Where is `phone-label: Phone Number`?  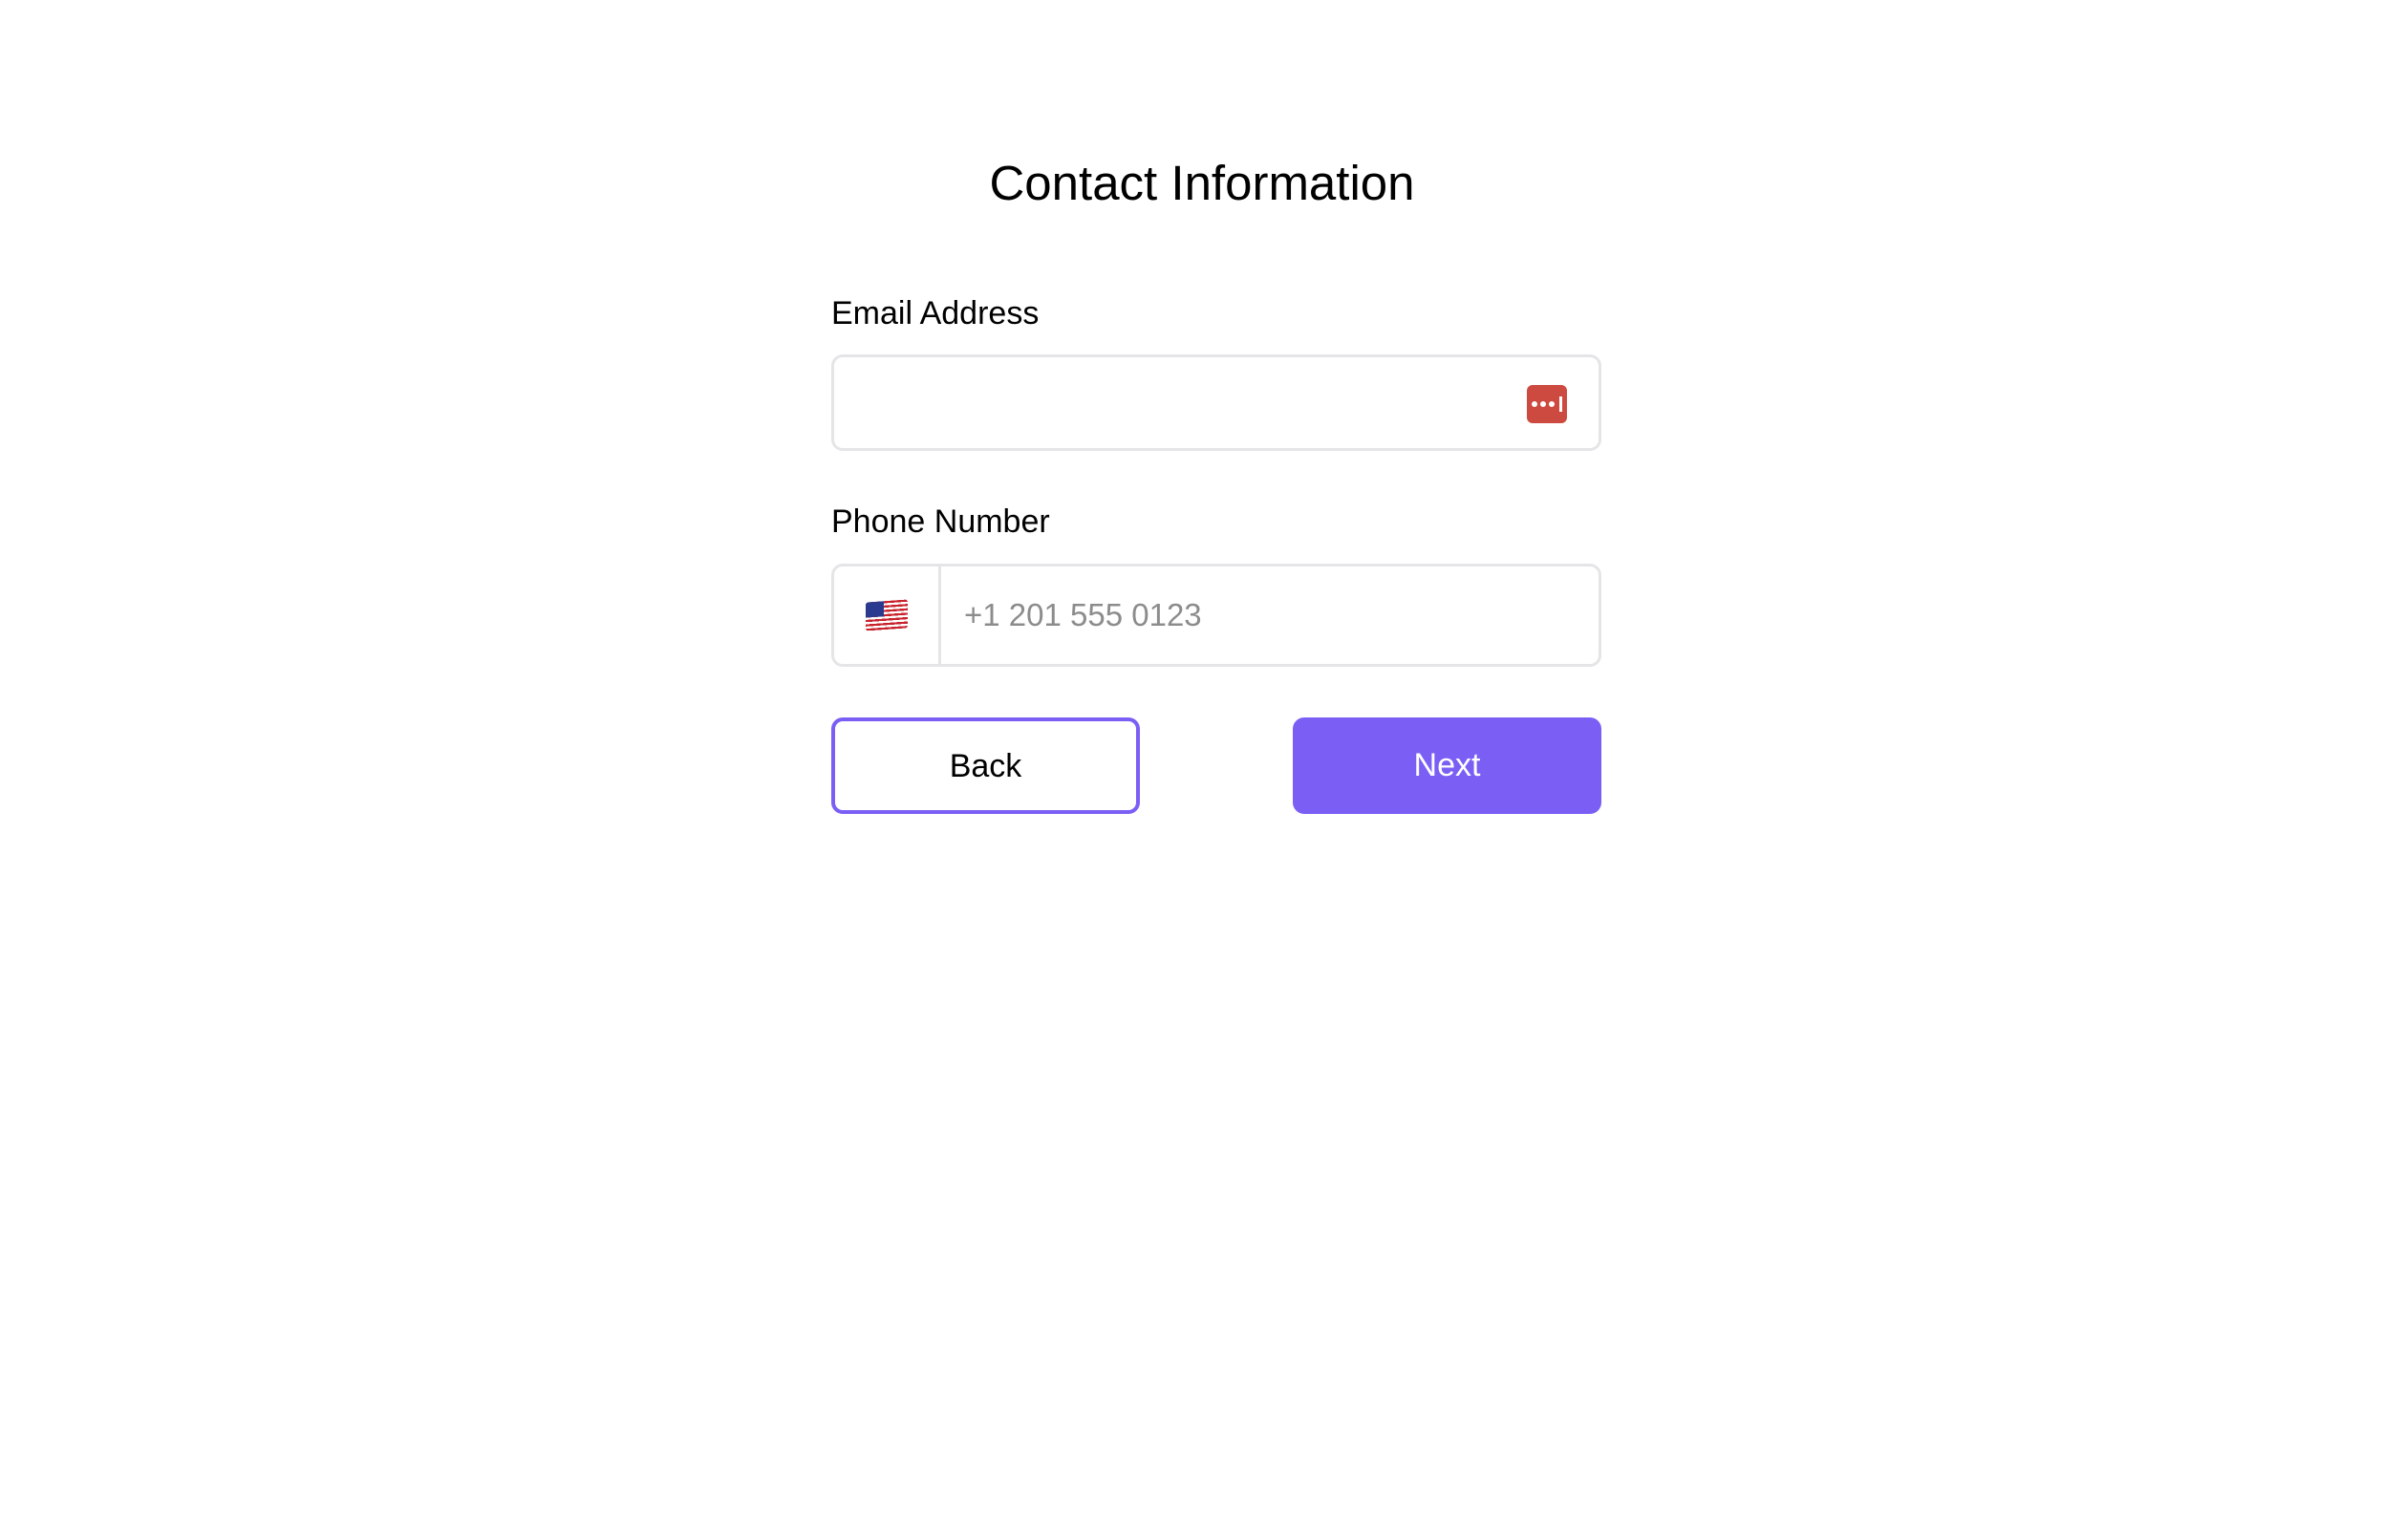
phone-label: Phone Number is located at coordinates (940, 521).